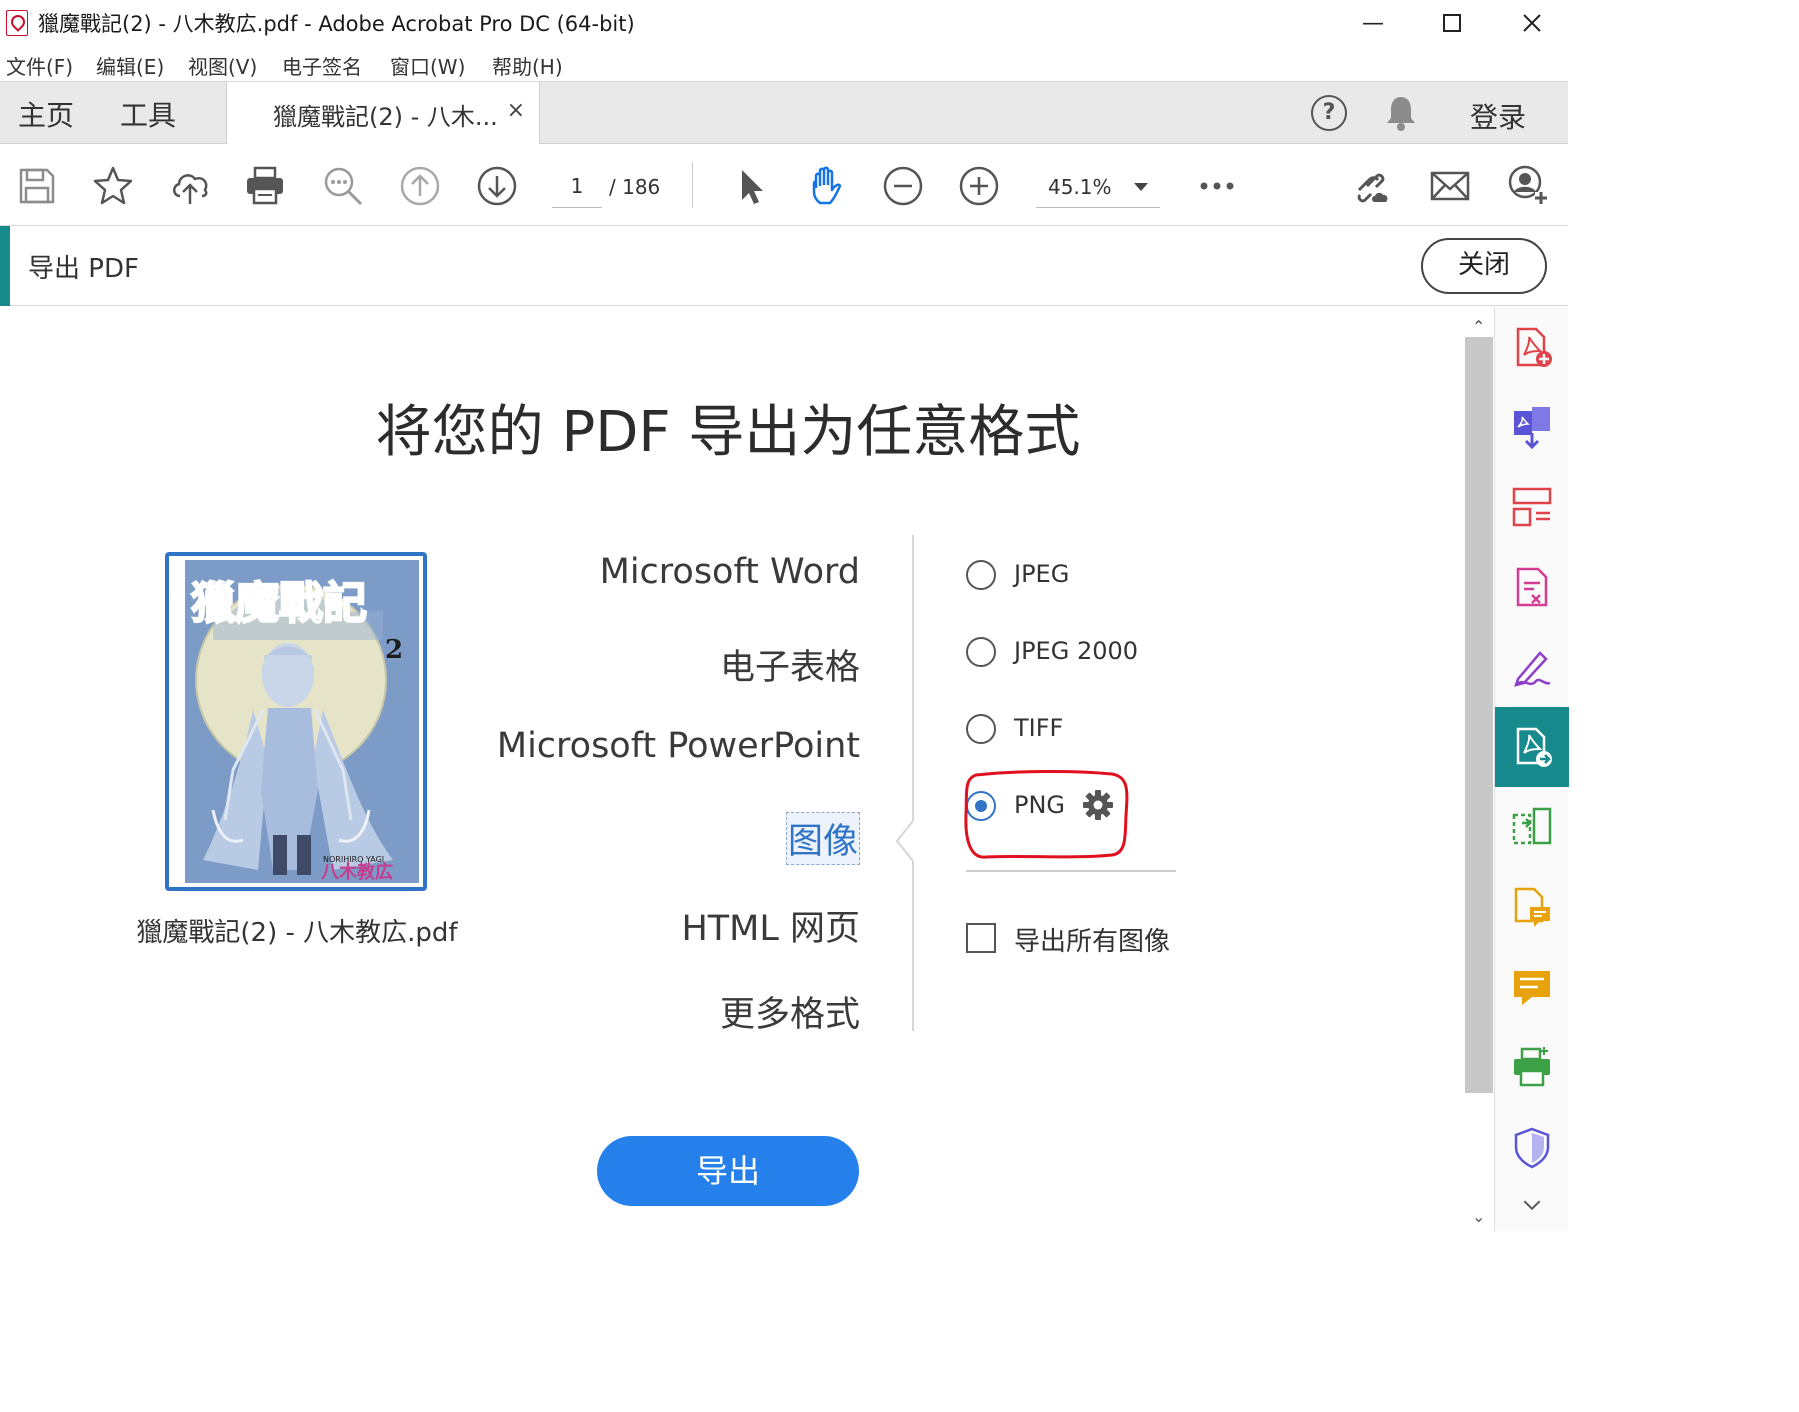  I want to click on tab-bar: 主页 工具 獵魔戰記(2) - 八木... × ? 登录, so click(784, 113).